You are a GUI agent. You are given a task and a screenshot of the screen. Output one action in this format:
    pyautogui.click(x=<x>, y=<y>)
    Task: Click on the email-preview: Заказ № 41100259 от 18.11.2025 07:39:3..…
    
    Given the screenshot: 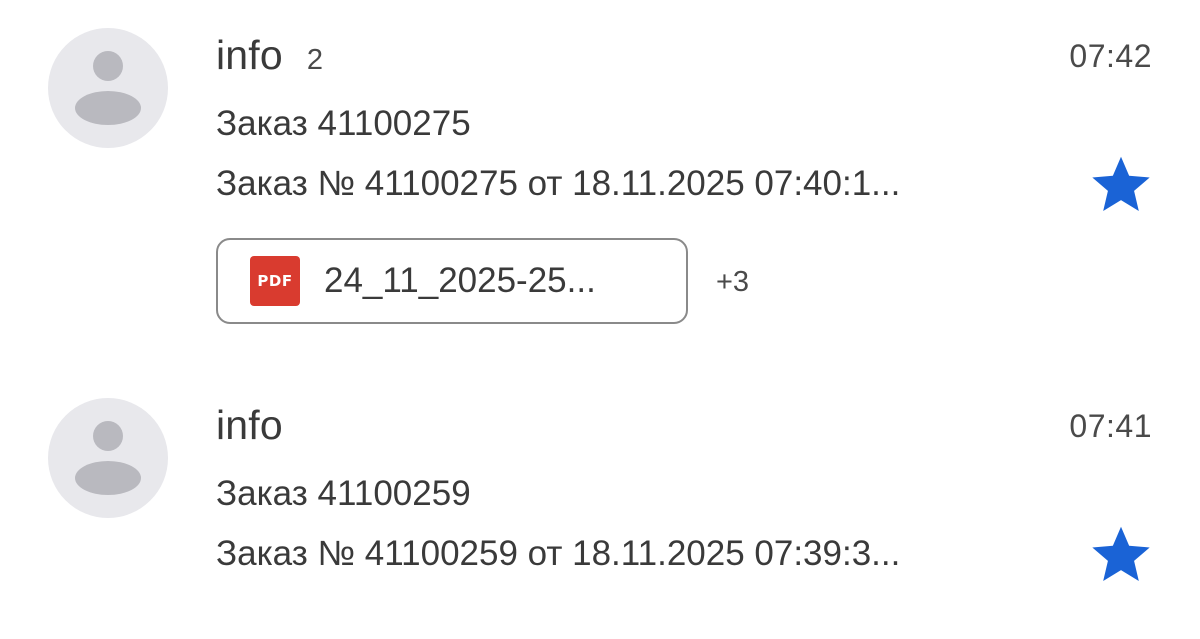 What is the action you would take?
    pyautogui.click(x=558, y=553)
    